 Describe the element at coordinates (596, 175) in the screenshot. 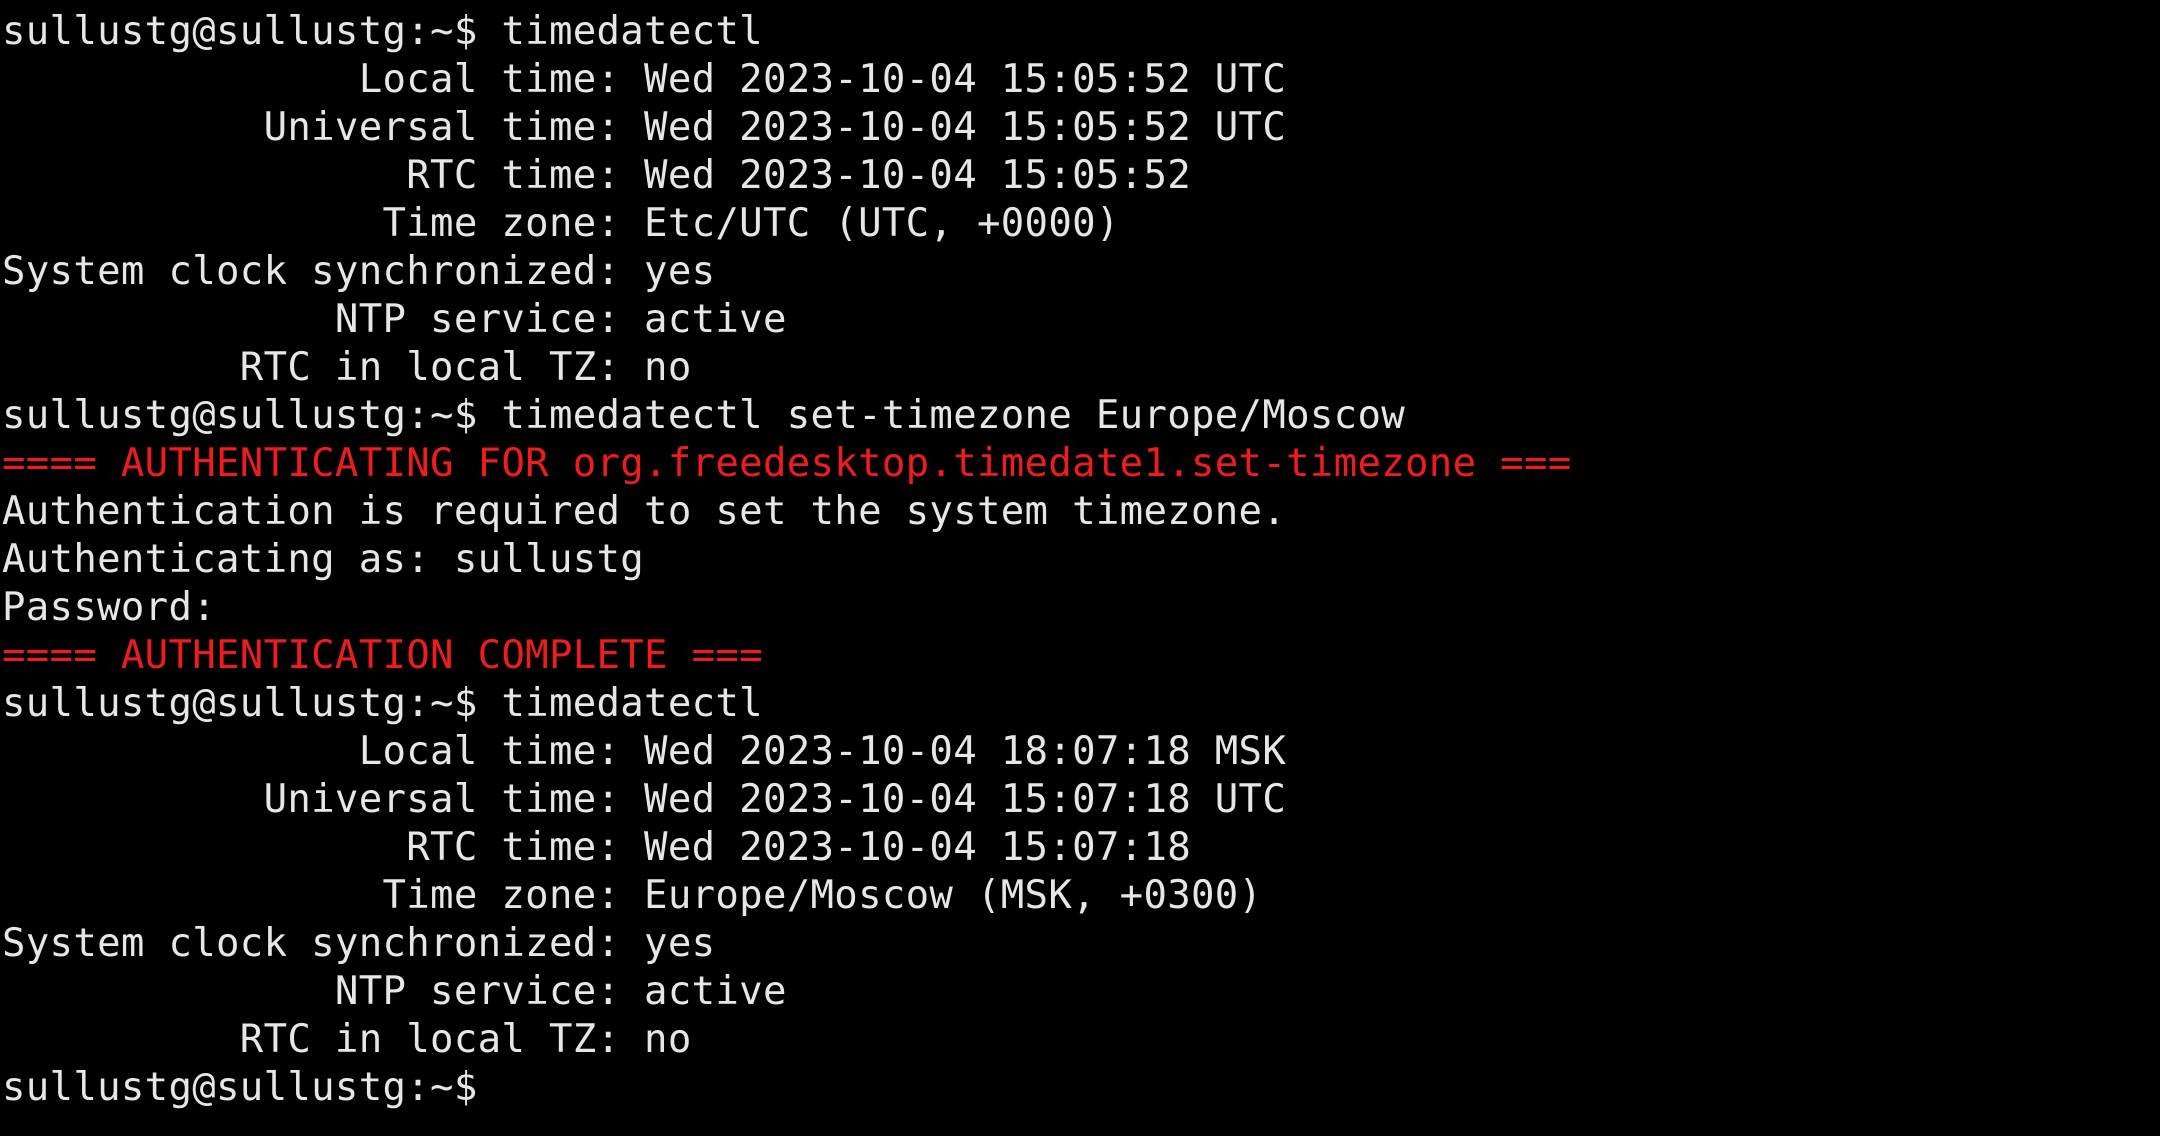

I see `output-line-rtc-time: RTC time: Wed 2023-10-04 15:05:52` at that location.